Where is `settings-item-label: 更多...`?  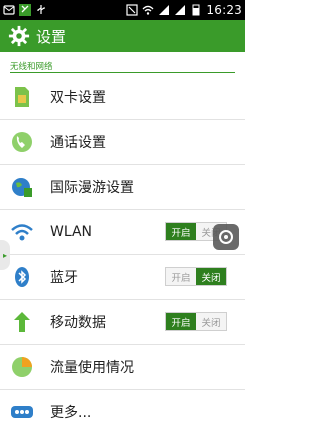 settings-item-label: 更多... is located at coordinates (71, 413).